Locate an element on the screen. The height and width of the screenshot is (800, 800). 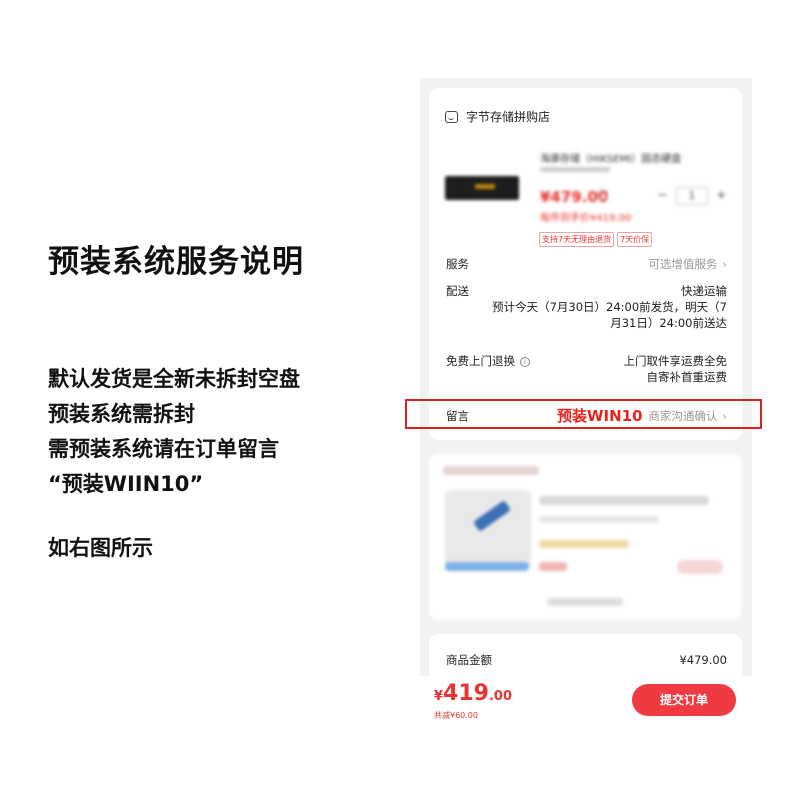
shop-name: 字节存储拼购店 is located at coordinates (508, 117).